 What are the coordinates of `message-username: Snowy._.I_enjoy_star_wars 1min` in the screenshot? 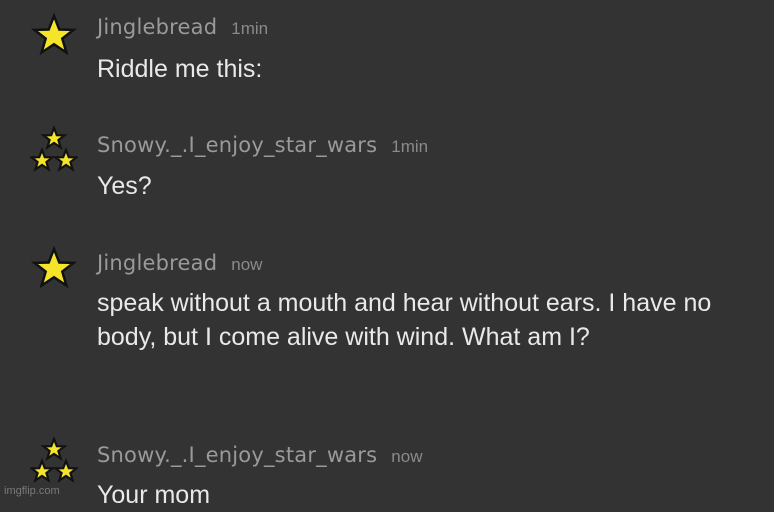 It's located at (262, 146).